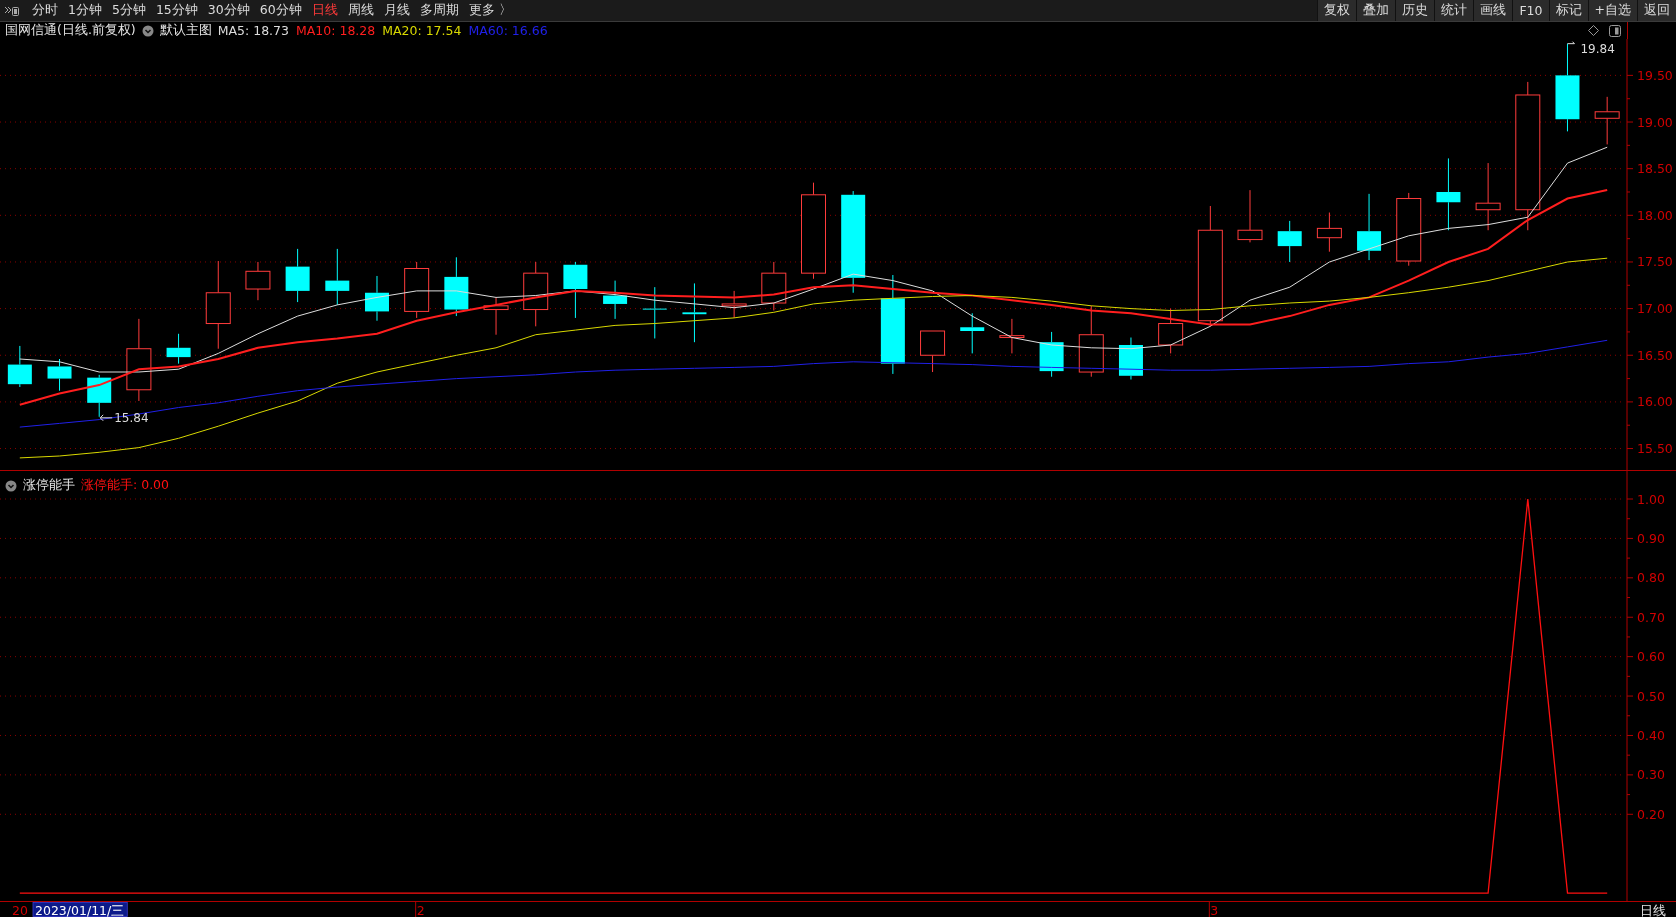 The height and width of the screenshot is (917, 1676). I want to click on legend-label: MA10: 18.28, so click(336, 30).